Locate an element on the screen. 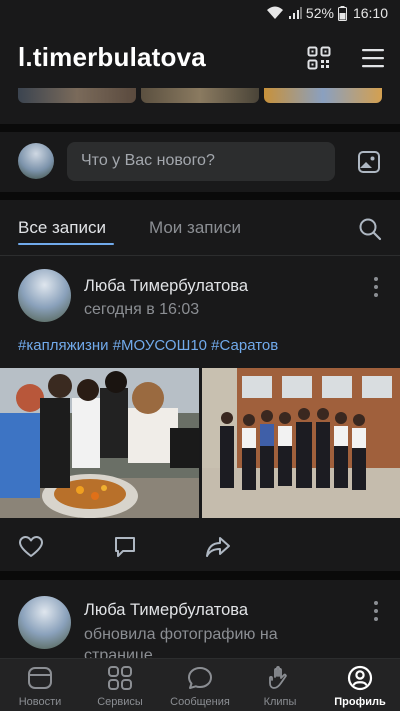 The image size is (400, 711). qr-code-icon is located at coordinates (319, 58).